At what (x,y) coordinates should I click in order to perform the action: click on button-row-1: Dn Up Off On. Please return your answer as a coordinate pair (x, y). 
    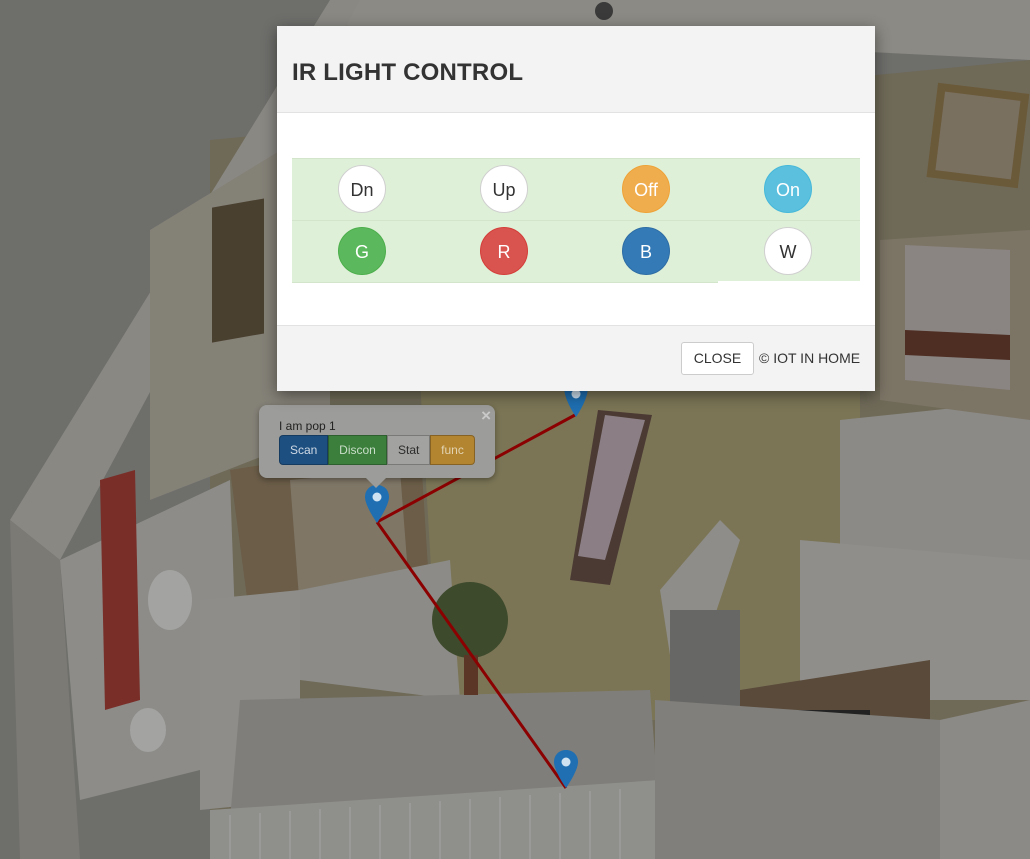
    Looking at the image, I should click on (576, 189).